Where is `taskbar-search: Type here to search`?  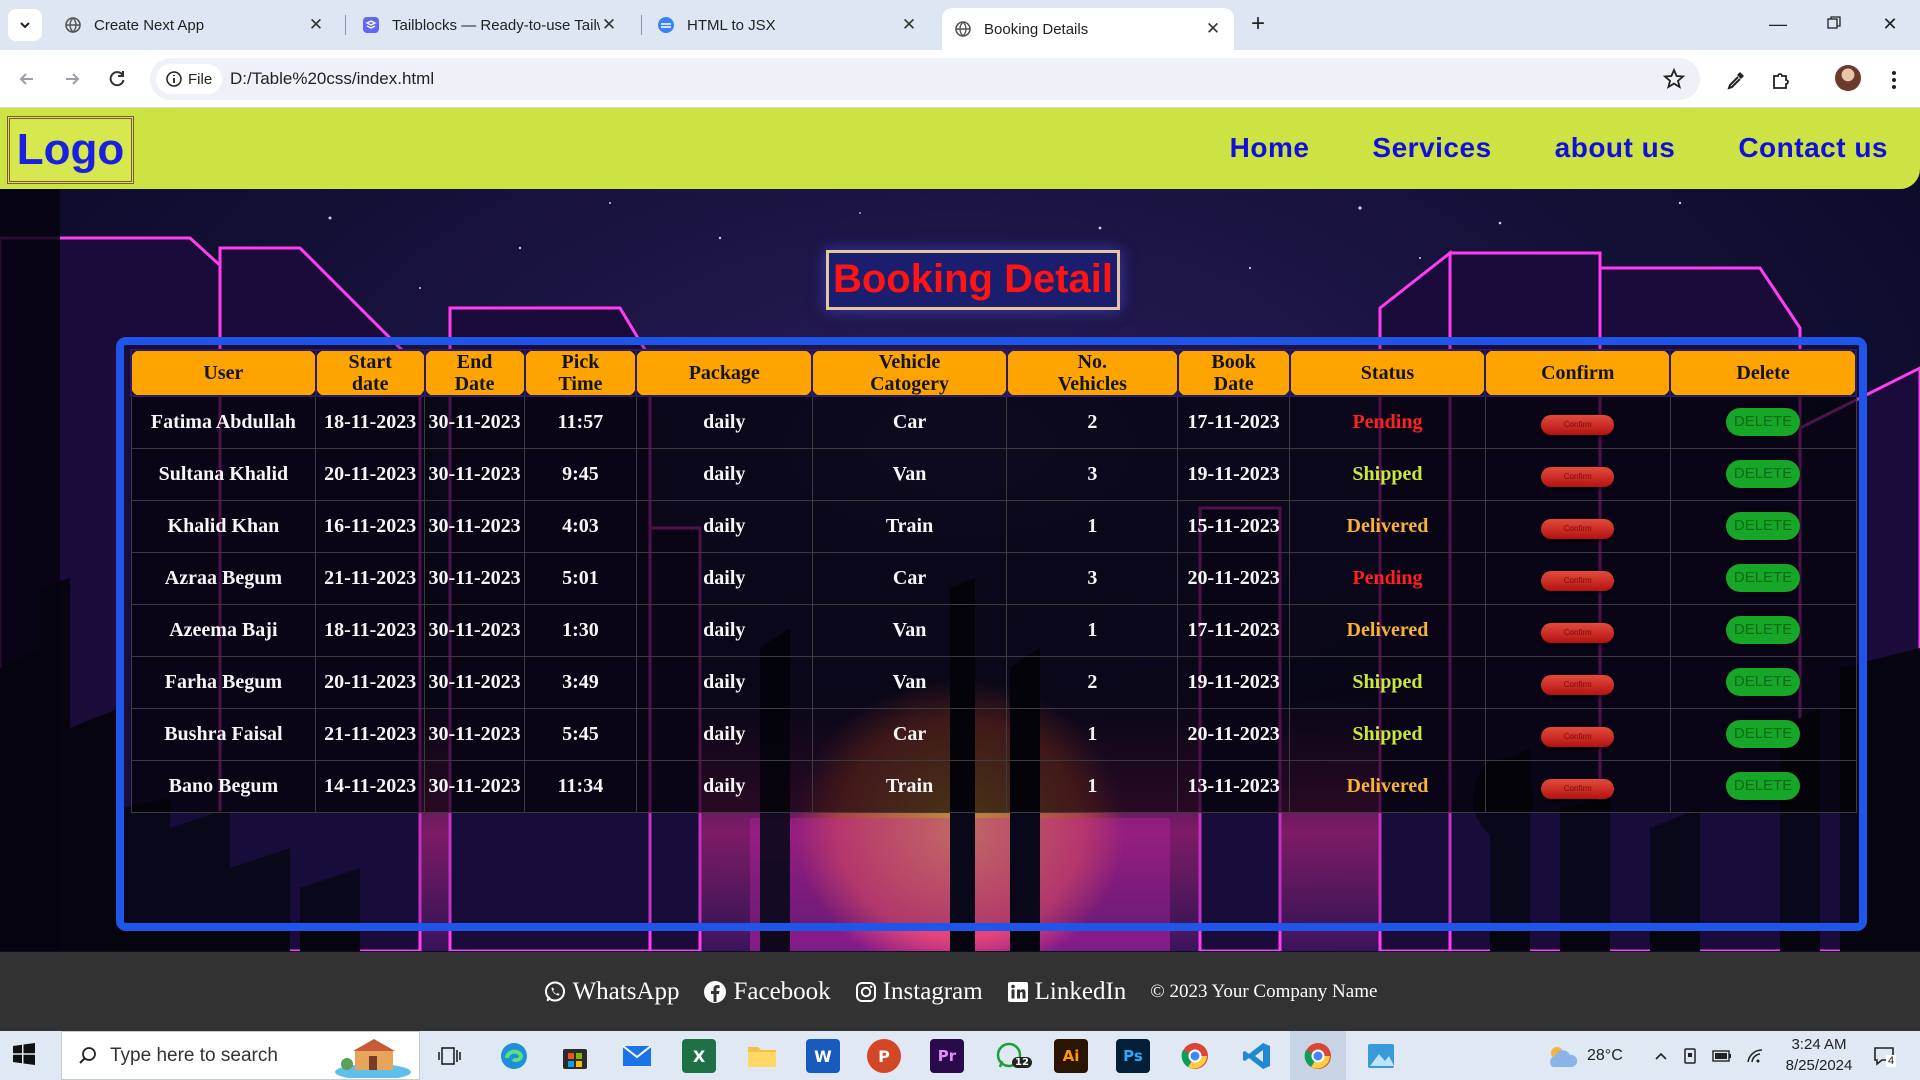
taskbar-search: Type here to search is located at coordinates (240, 1055).